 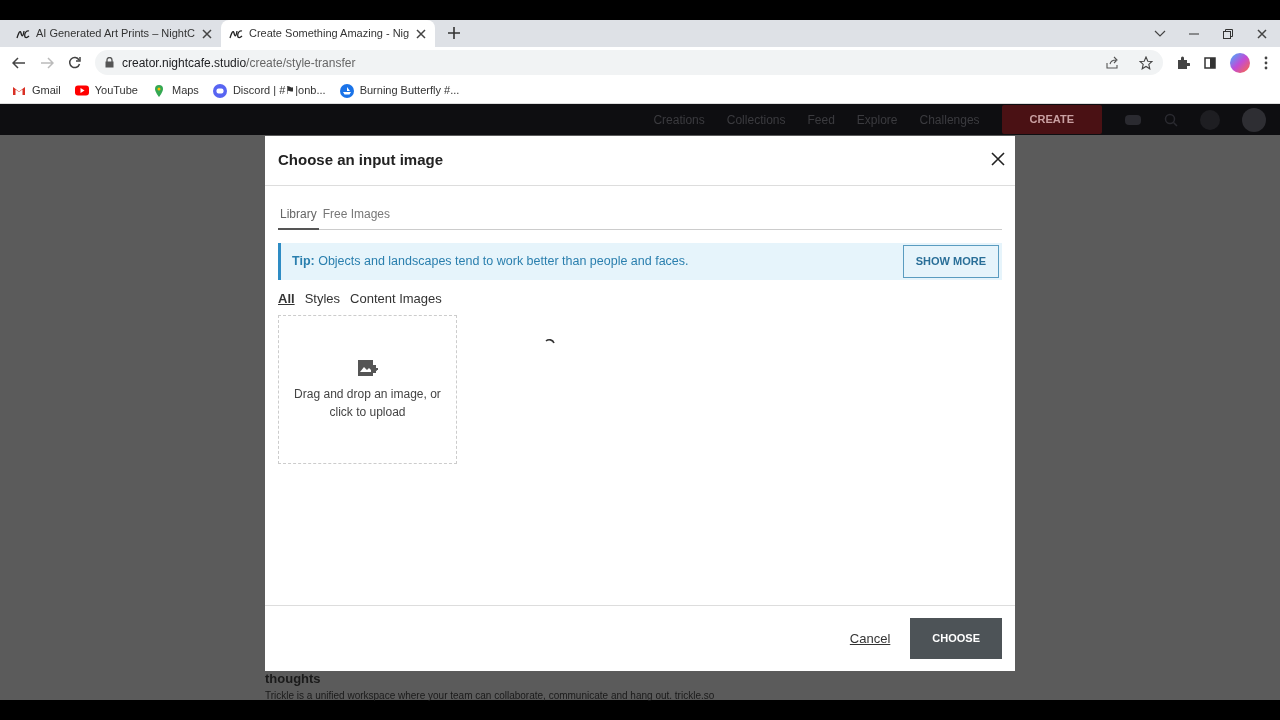 I want to click on source-tab: Library, so click(x=298, y=215).